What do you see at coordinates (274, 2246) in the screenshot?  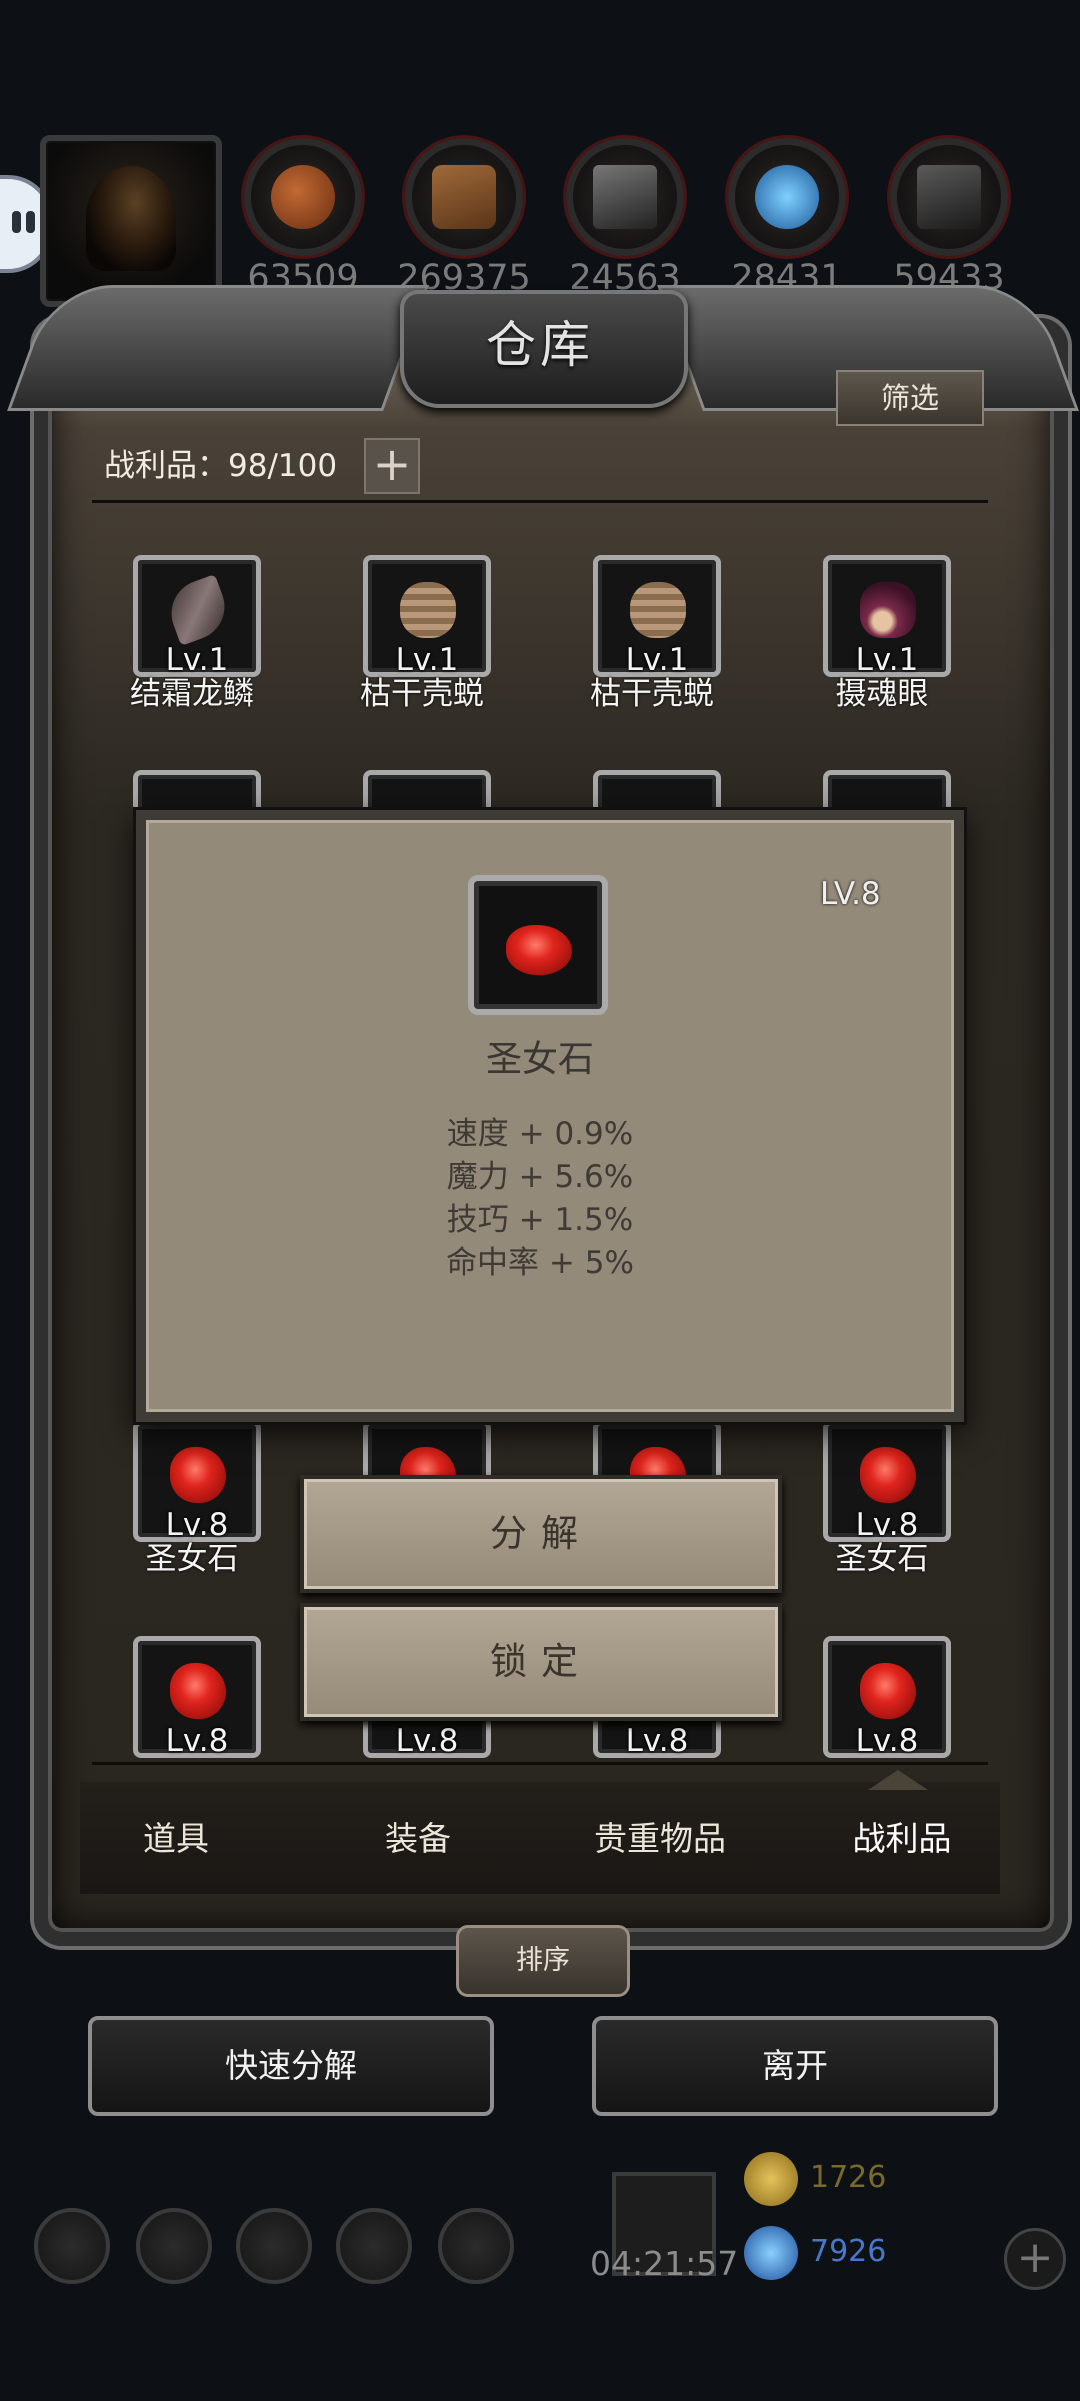 I see `guild-icon` at bounding box center [274, 2246].